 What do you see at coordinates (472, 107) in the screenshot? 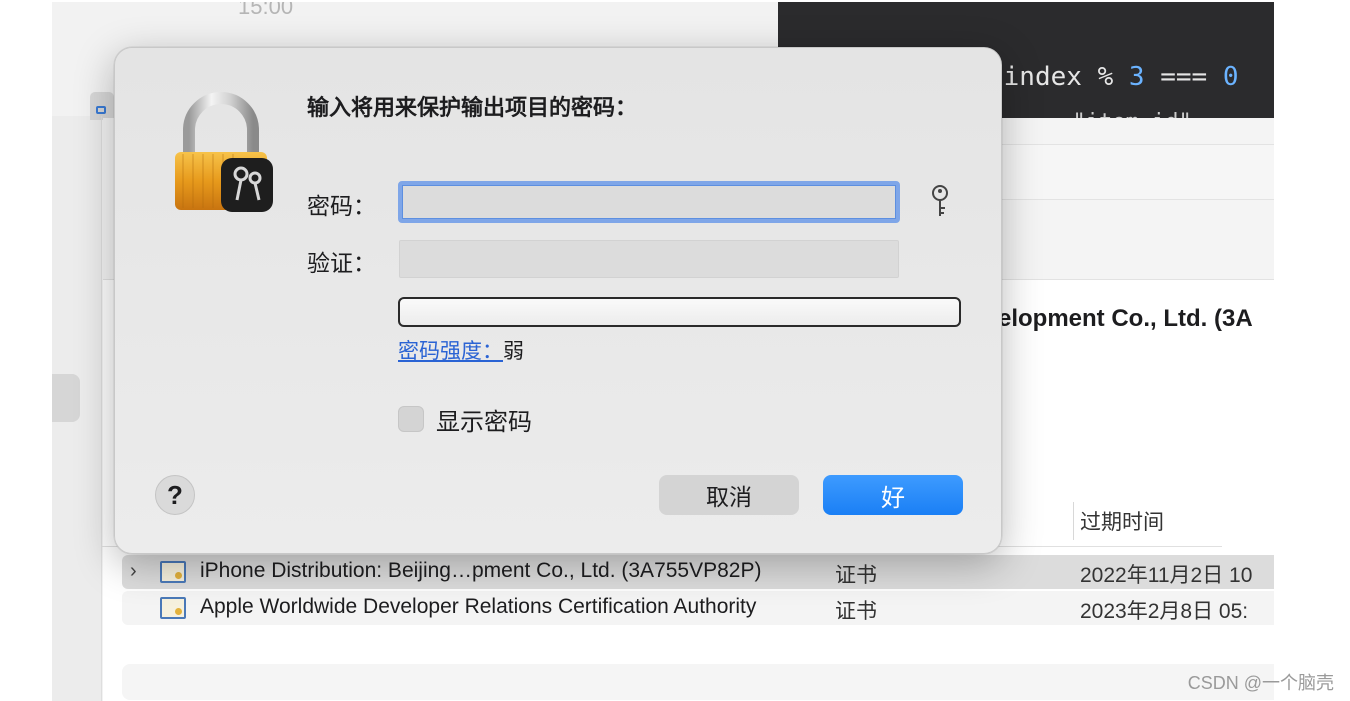
I see `dialog-title: 输入将用来保护输出项目的密码：` at bounding box center [472, 107].